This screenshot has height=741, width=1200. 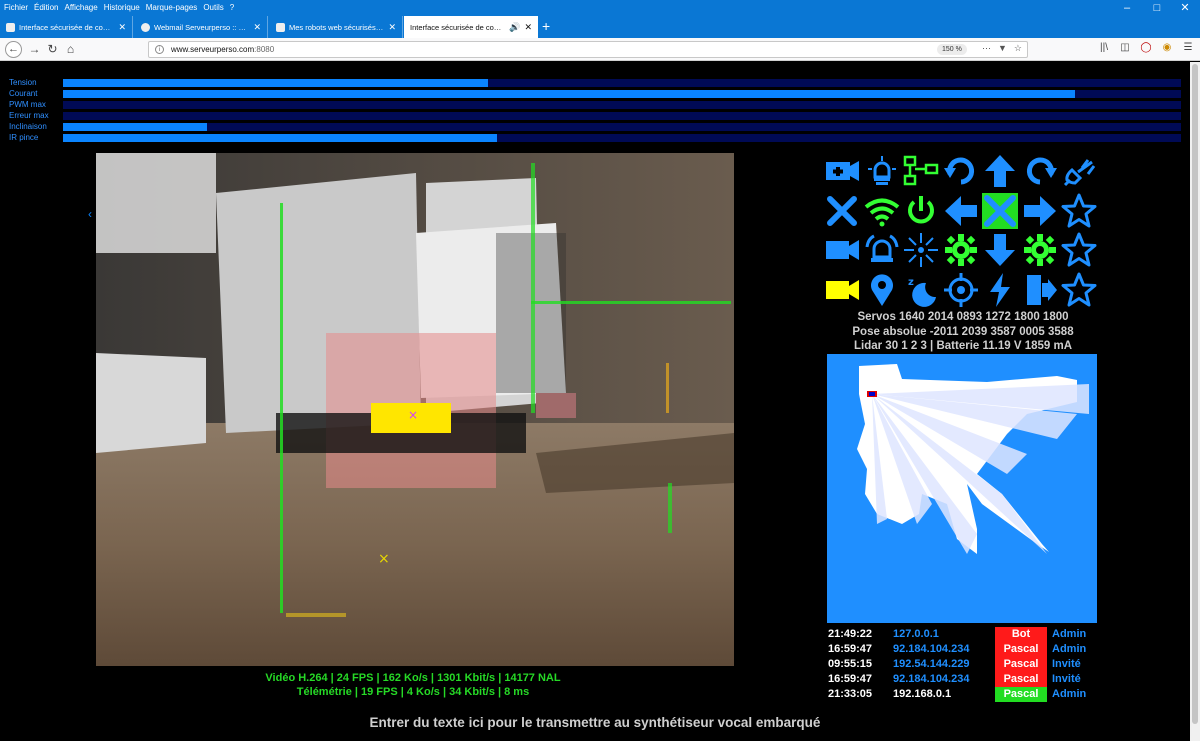 I want to click on home-button: ⌂, so click(x=70, y=49).